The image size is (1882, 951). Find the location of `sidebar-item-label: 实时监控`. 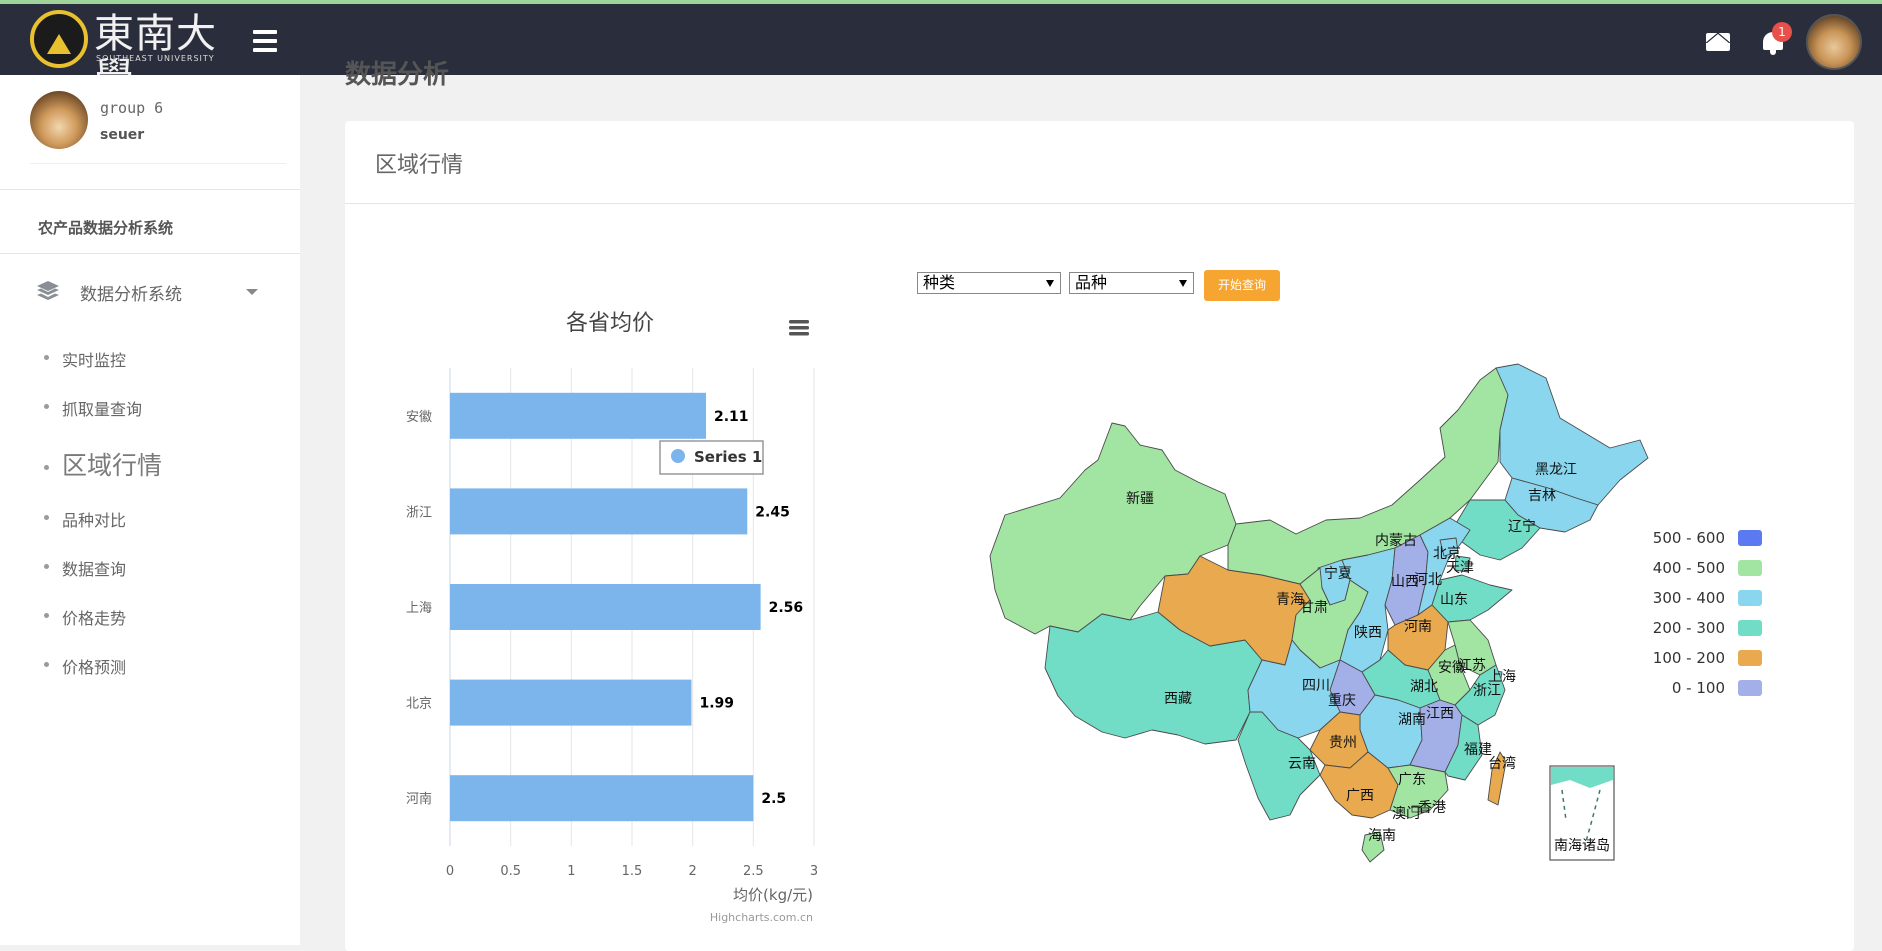

sidebar-item-label: 实时监控 is located at coordinates (94, 360).